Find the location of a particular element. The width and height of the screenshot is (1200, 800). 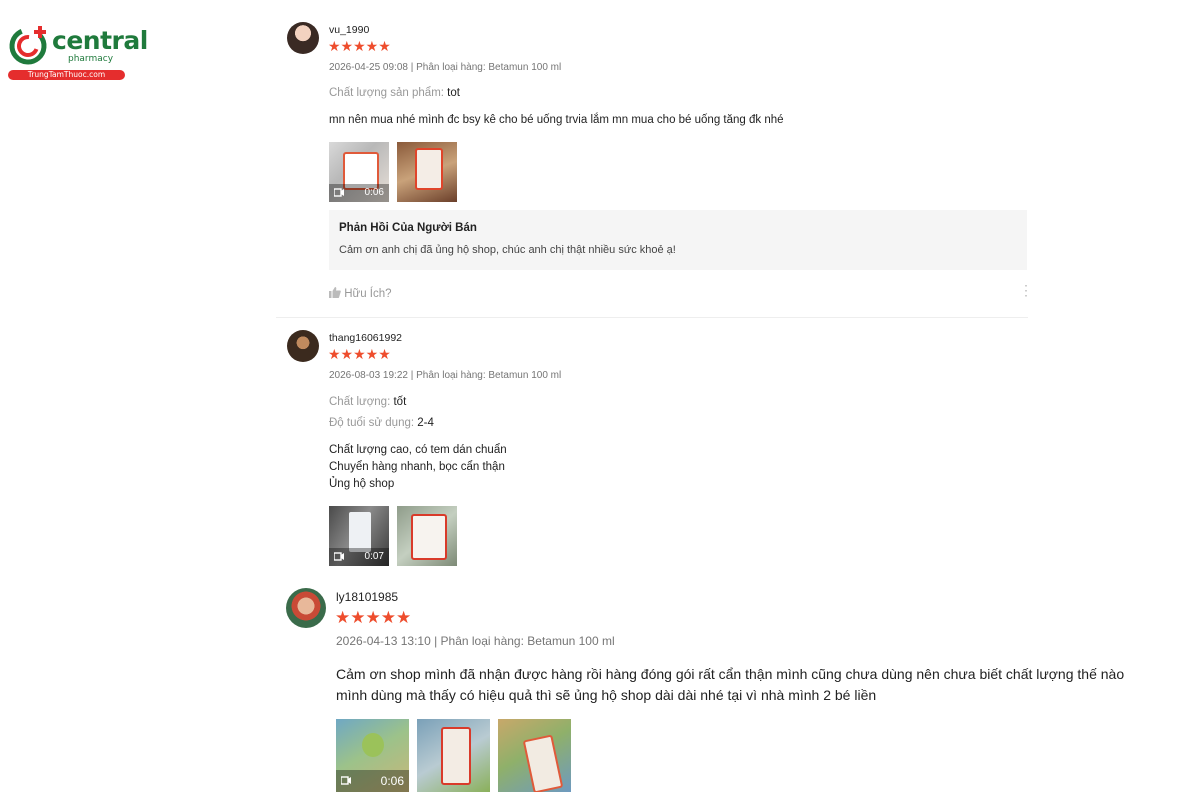

attribute-label: Độ tuổi sử dụng: is located at coordinates (372, 423).